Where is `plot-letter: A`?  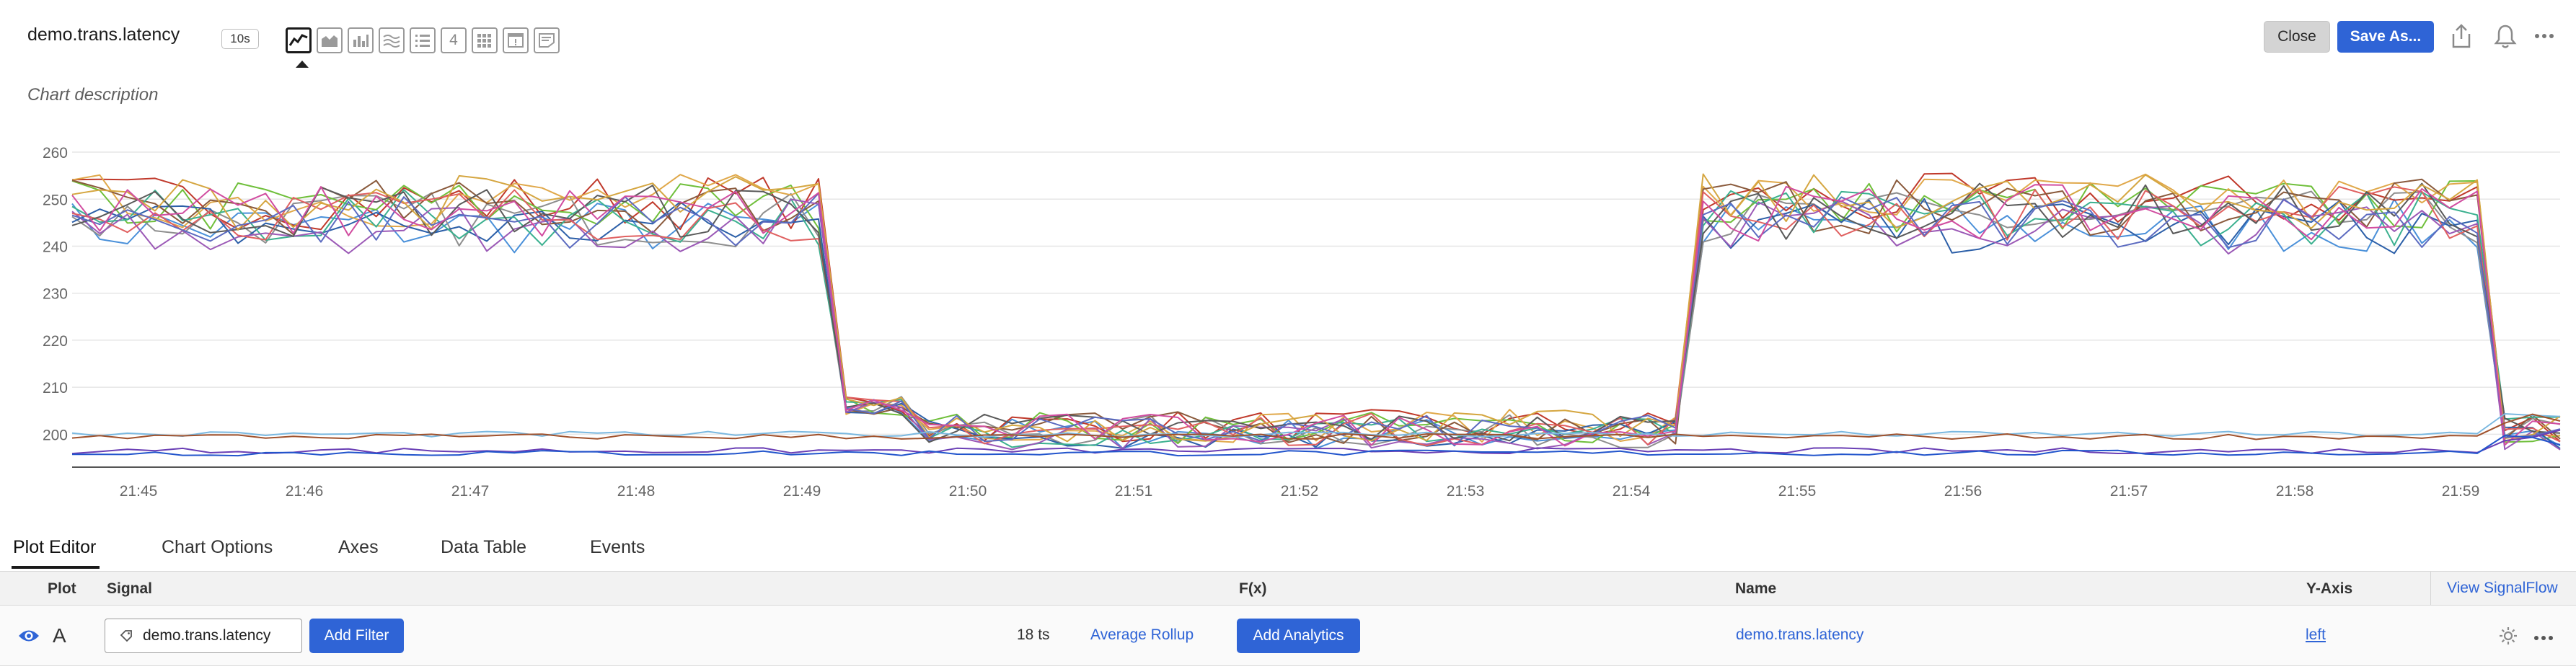
plot-letter: A is located at coordinates (59, 636).